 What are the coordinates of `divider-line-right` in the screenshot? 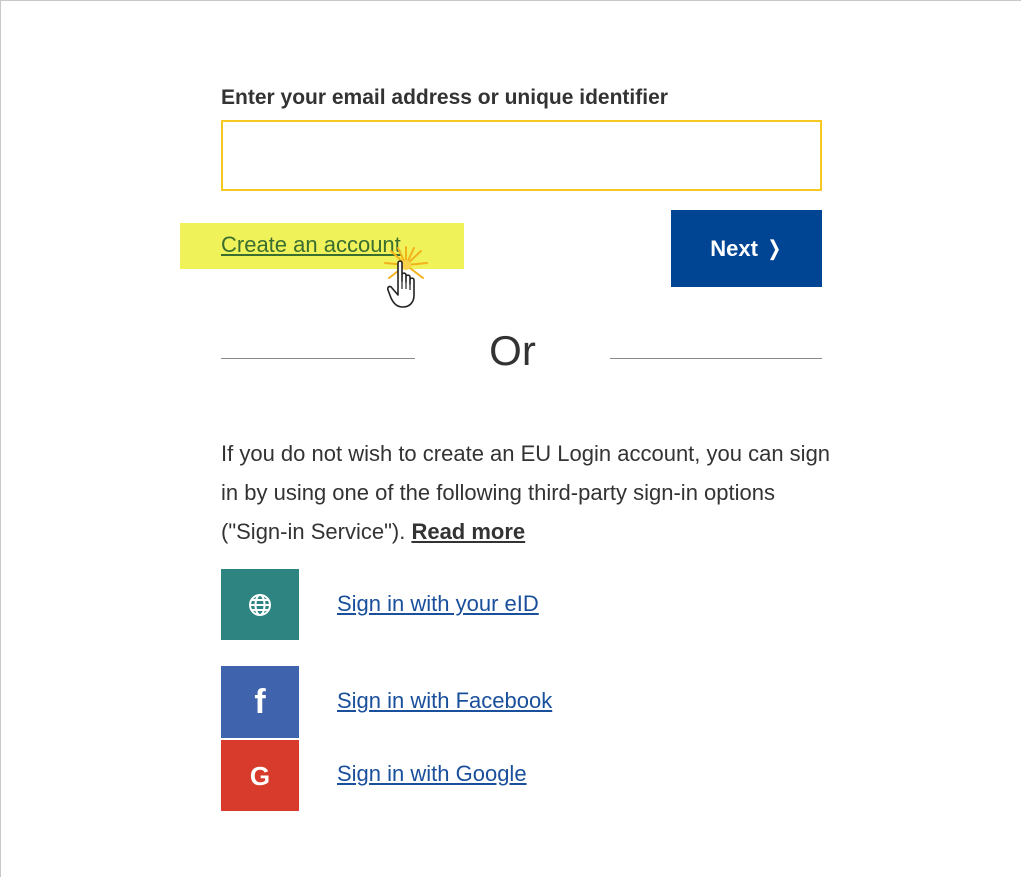 It's located at (716, 358).